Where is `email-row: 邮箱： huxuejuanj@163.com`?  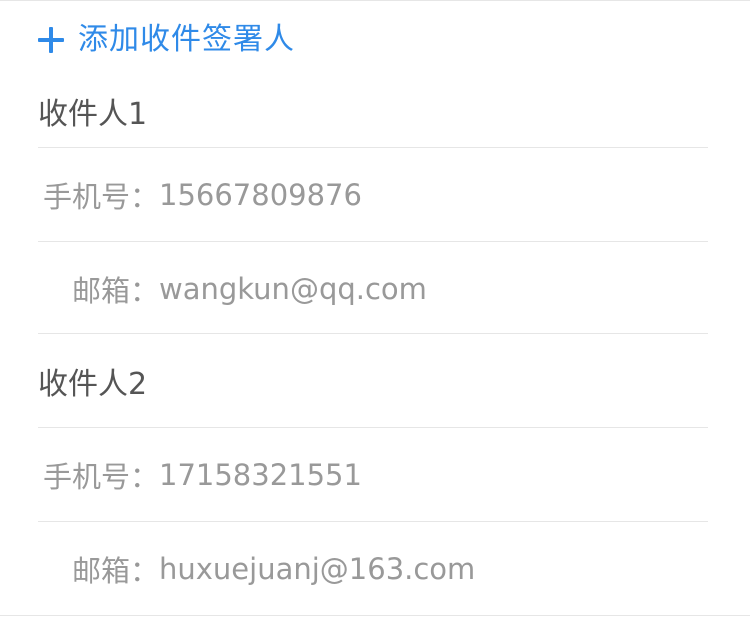
email-row: 邮箱： huxuejuanj@163.com is located at coordinates (373, 568).